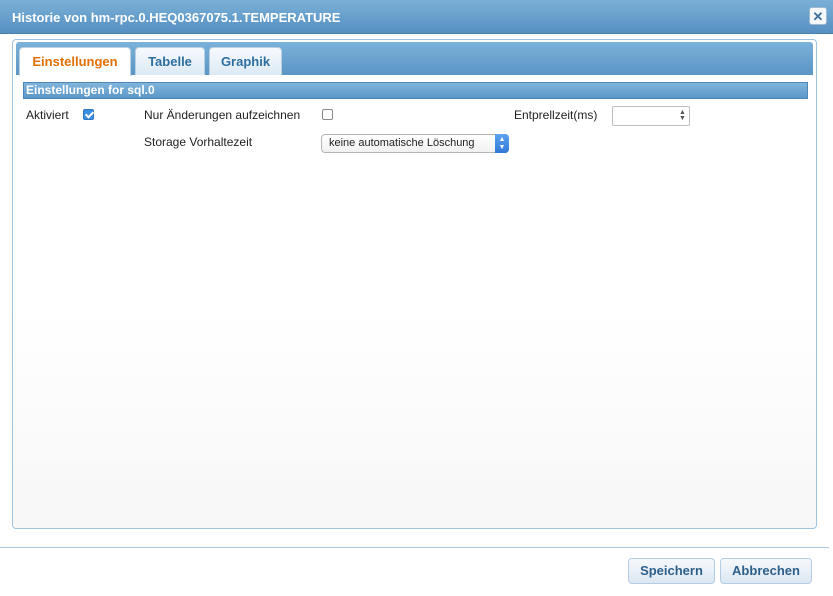 The width and height of the screenshot is (833, 596). I want to click on retention-select: keine automatische Löschung ▲ ▼, so click(415, 143).